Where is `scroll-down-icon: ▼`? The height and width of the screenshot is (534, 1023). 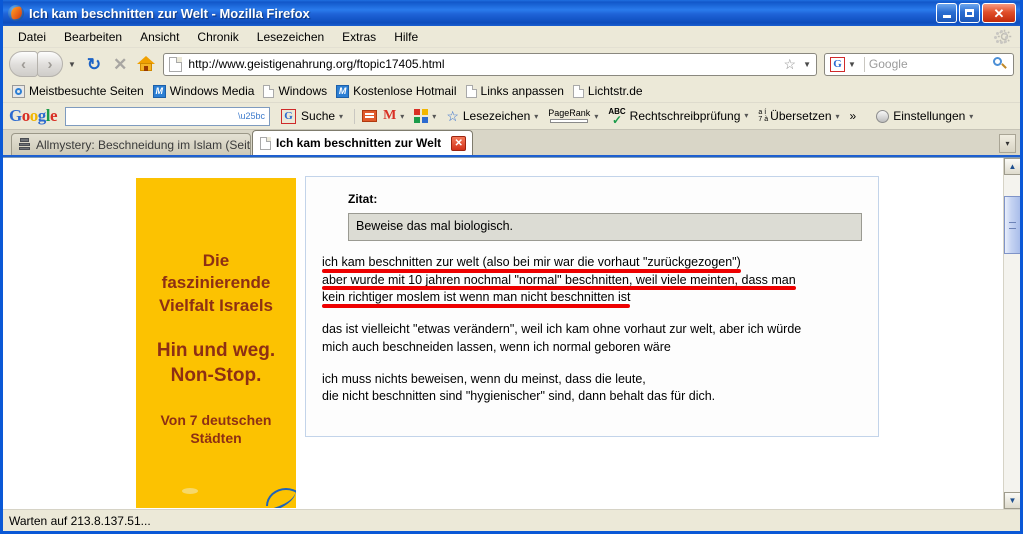 scroll-down-icon: ▼ is located at coordinates (1012, 500).